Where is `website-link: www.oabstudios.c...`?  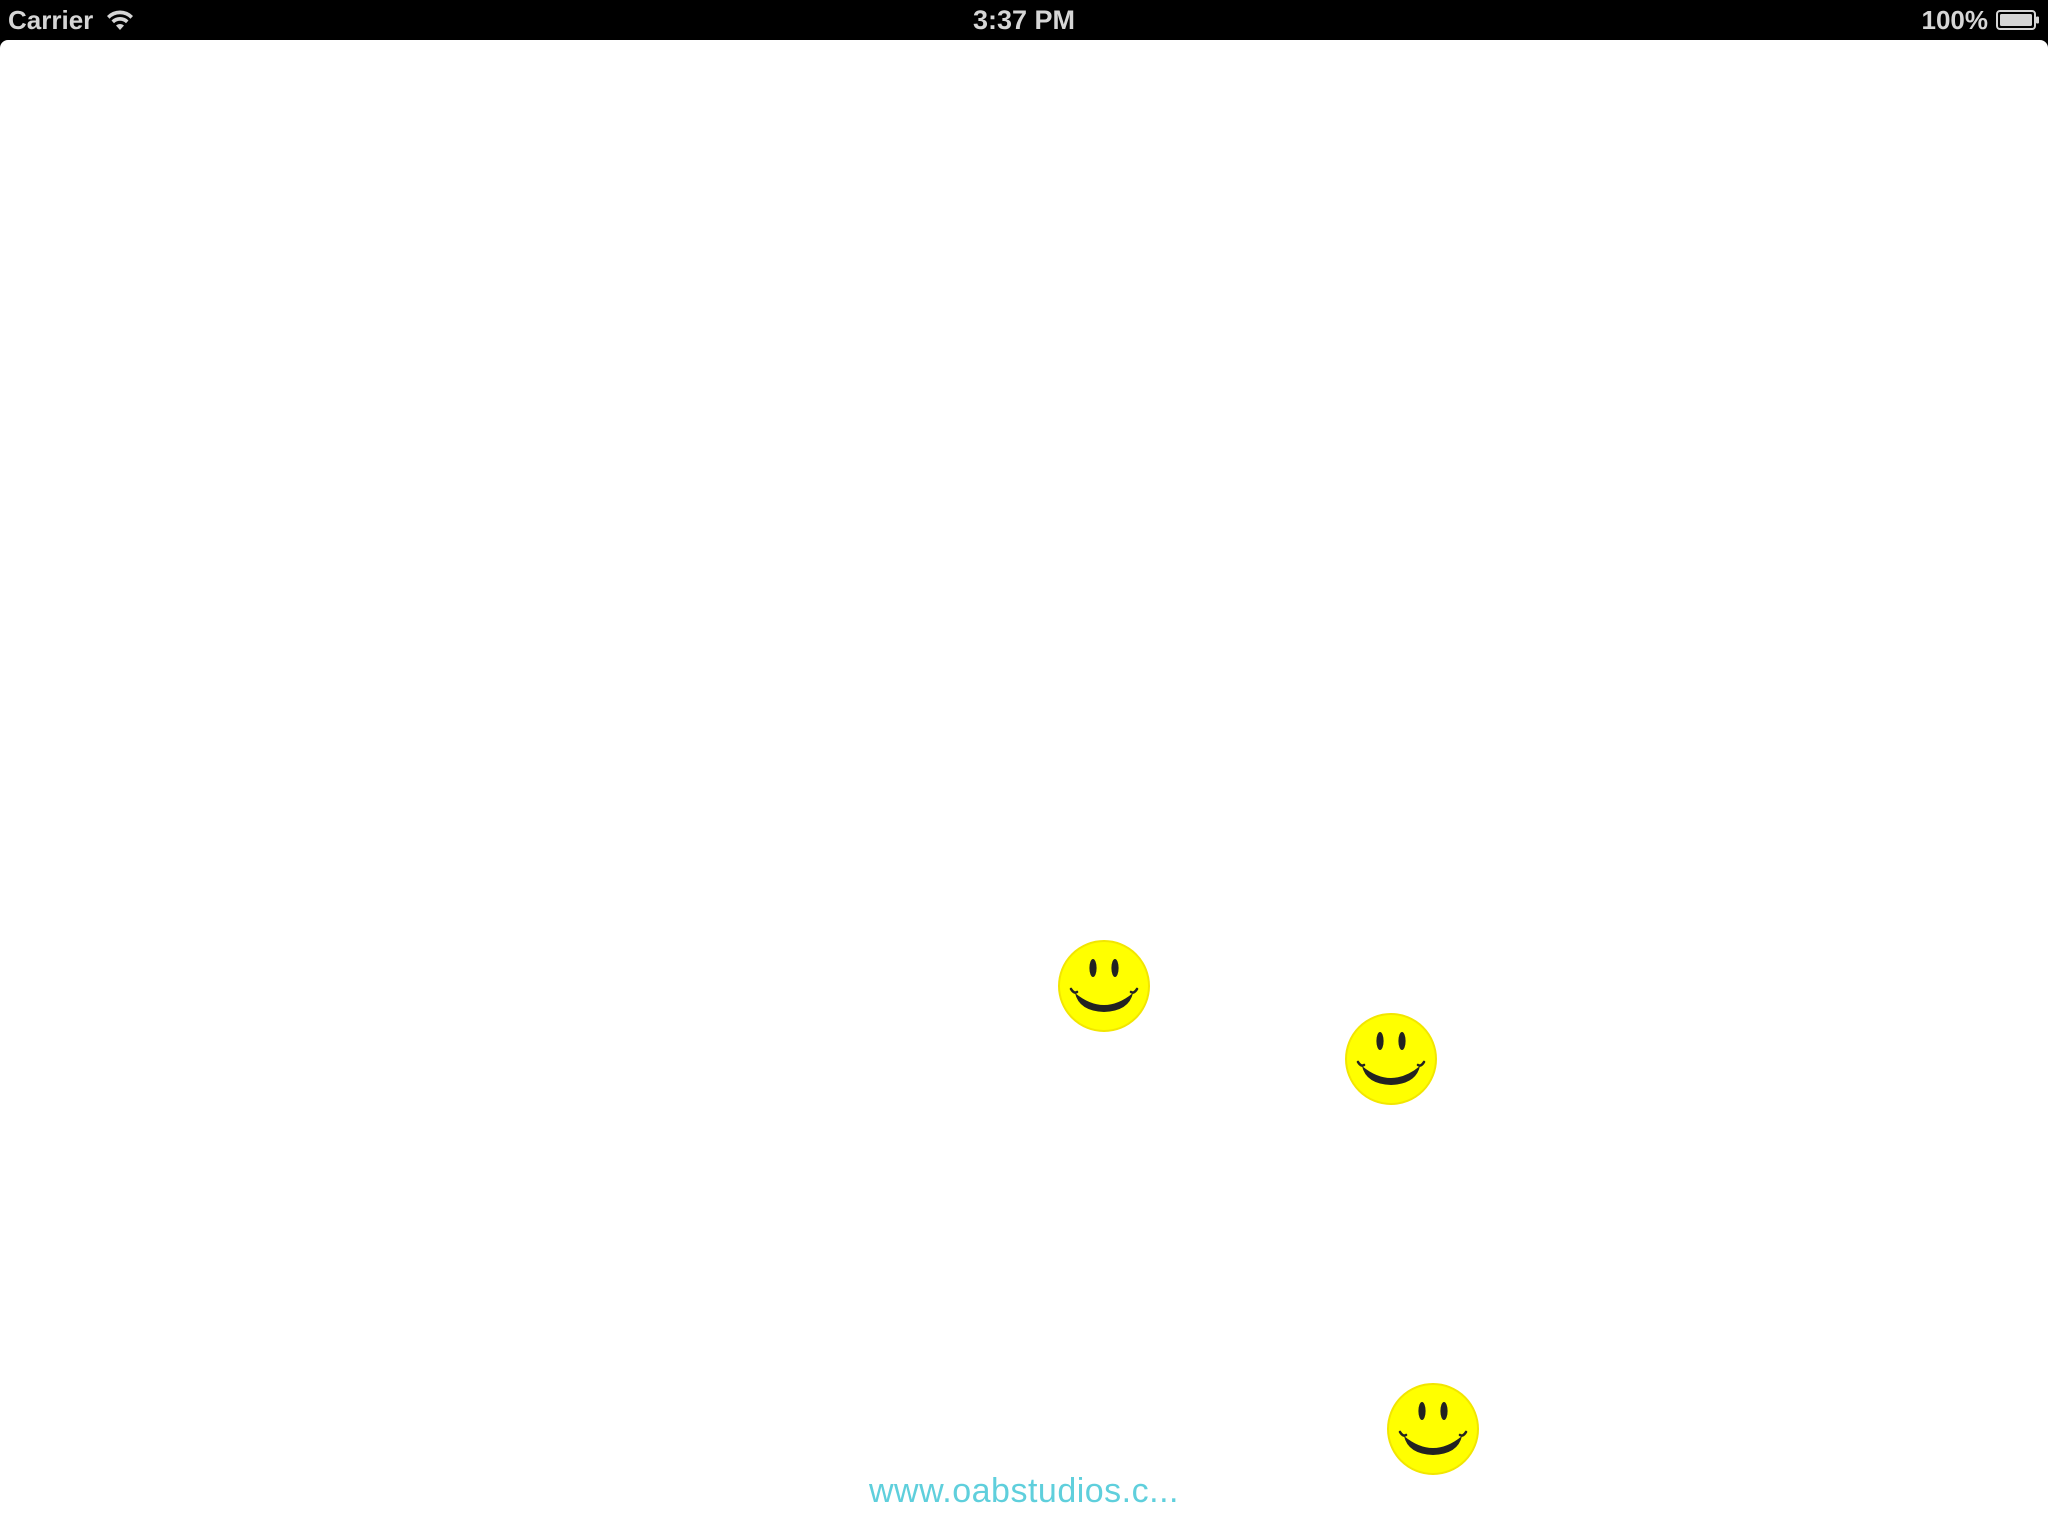 website-link: www.oabstudios.c... is located at coordinates (1024, 1491).